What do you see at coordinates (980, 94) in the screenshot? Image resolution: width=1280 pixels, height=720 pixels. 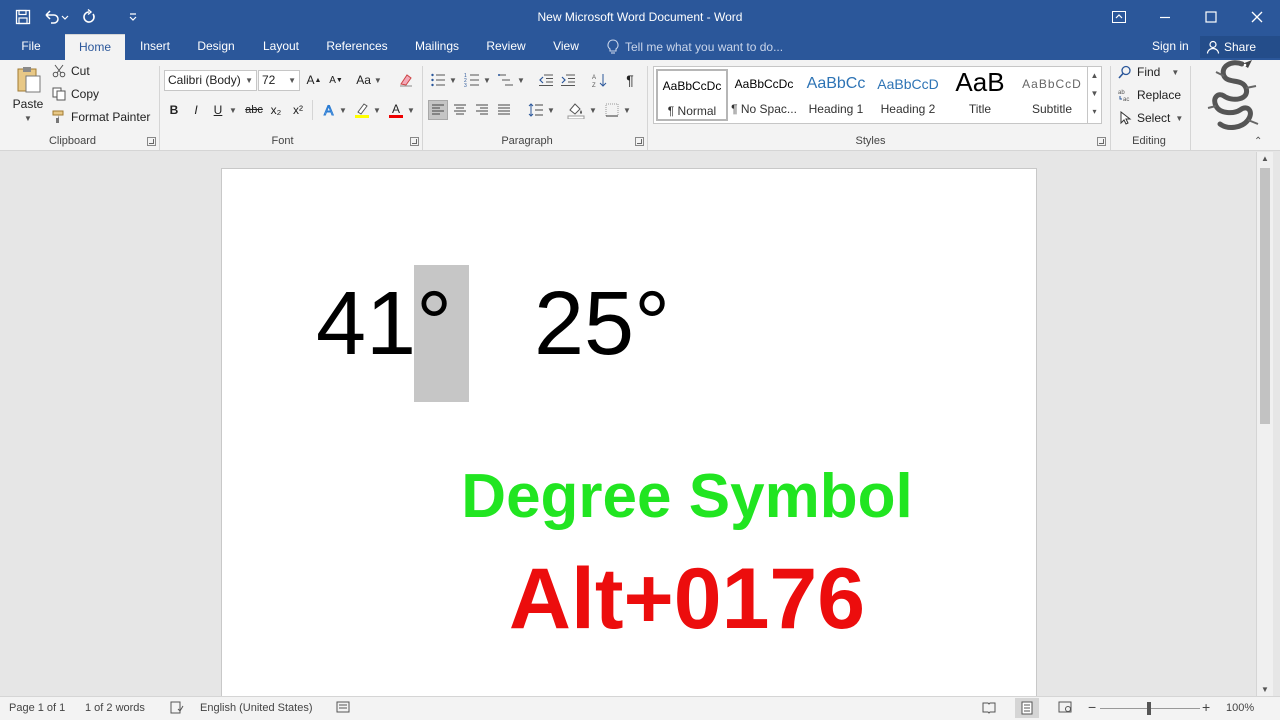 I see `style-title: AaB Title` at bounding box center [980, 94].